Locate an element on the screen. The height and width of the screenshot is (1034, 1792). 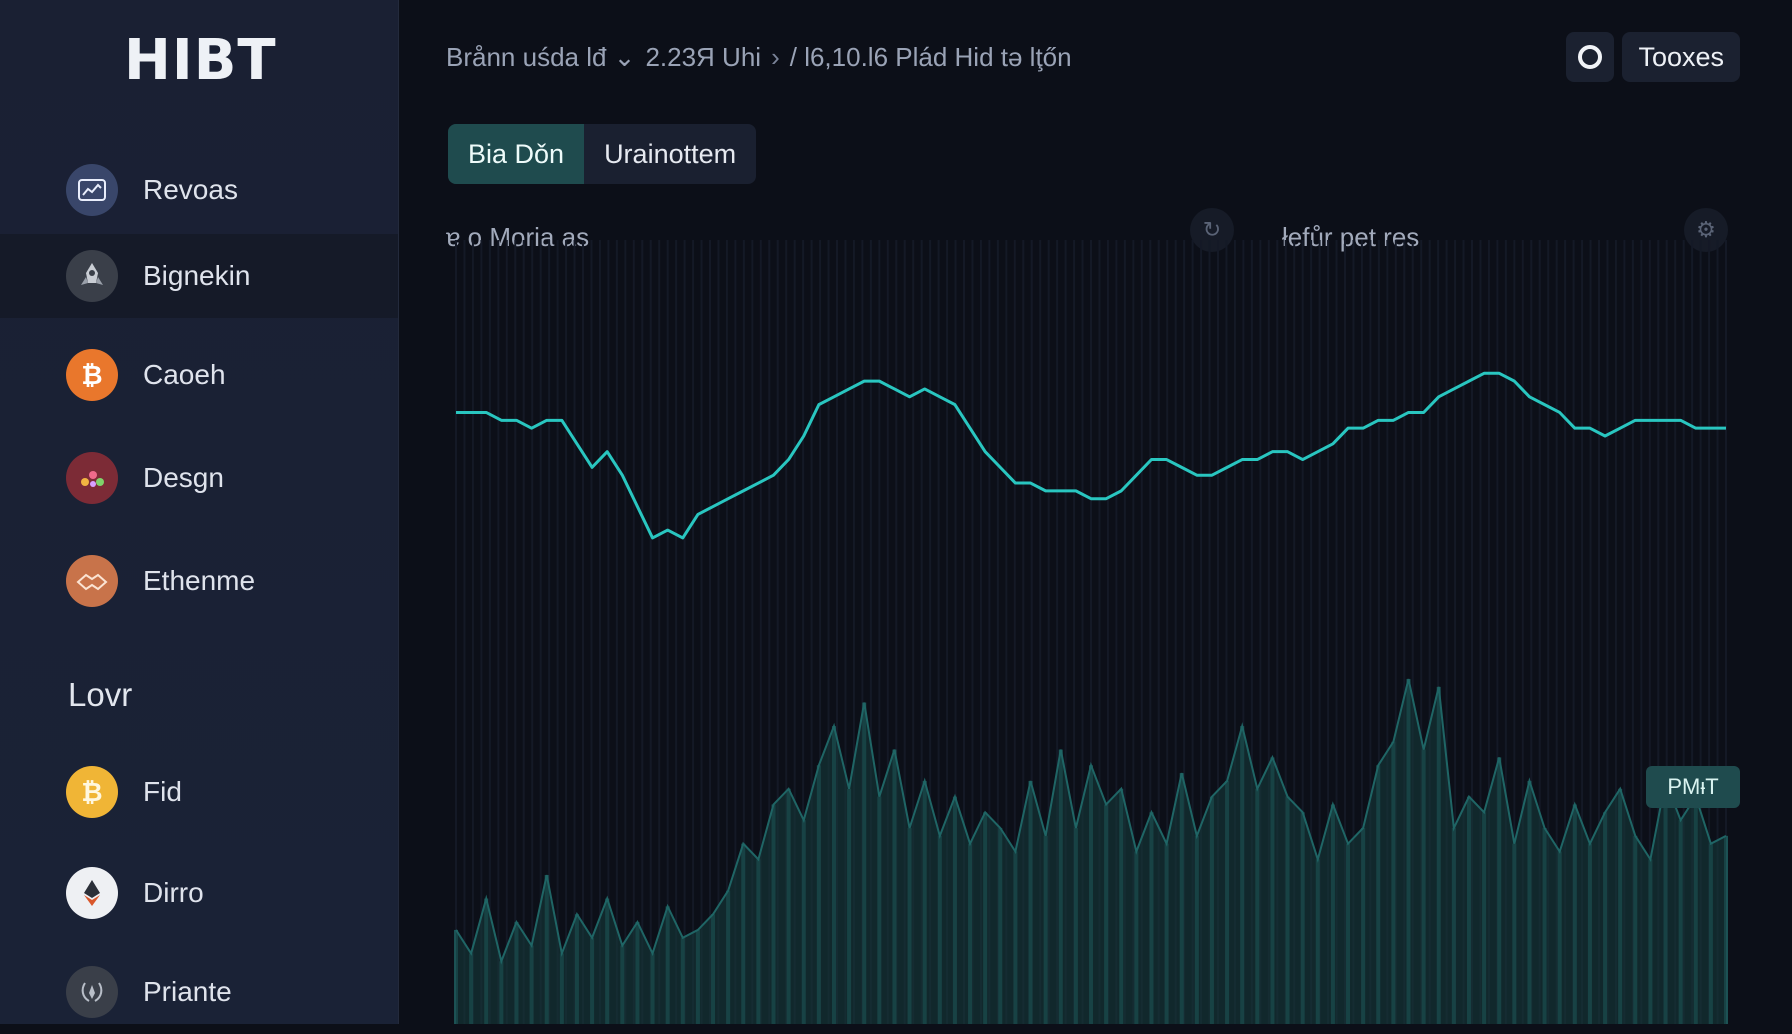
app-logo: HIBT is located at coordinates (200, 60).